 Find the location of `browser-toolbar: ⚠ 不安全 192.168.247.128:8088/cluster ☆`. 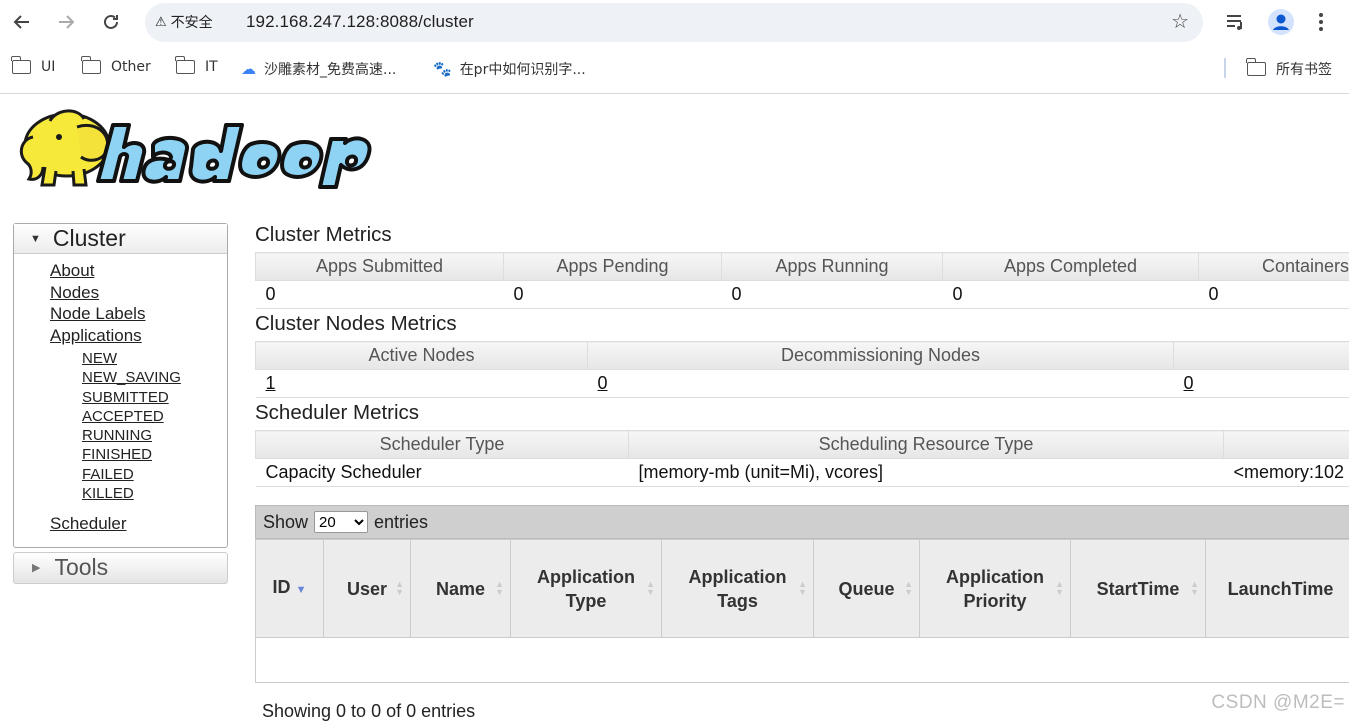

browser-toolbar: ⚠ 不安全 192.168.247.128:8088/cluster ☆ is located at coordinates (674, 23).